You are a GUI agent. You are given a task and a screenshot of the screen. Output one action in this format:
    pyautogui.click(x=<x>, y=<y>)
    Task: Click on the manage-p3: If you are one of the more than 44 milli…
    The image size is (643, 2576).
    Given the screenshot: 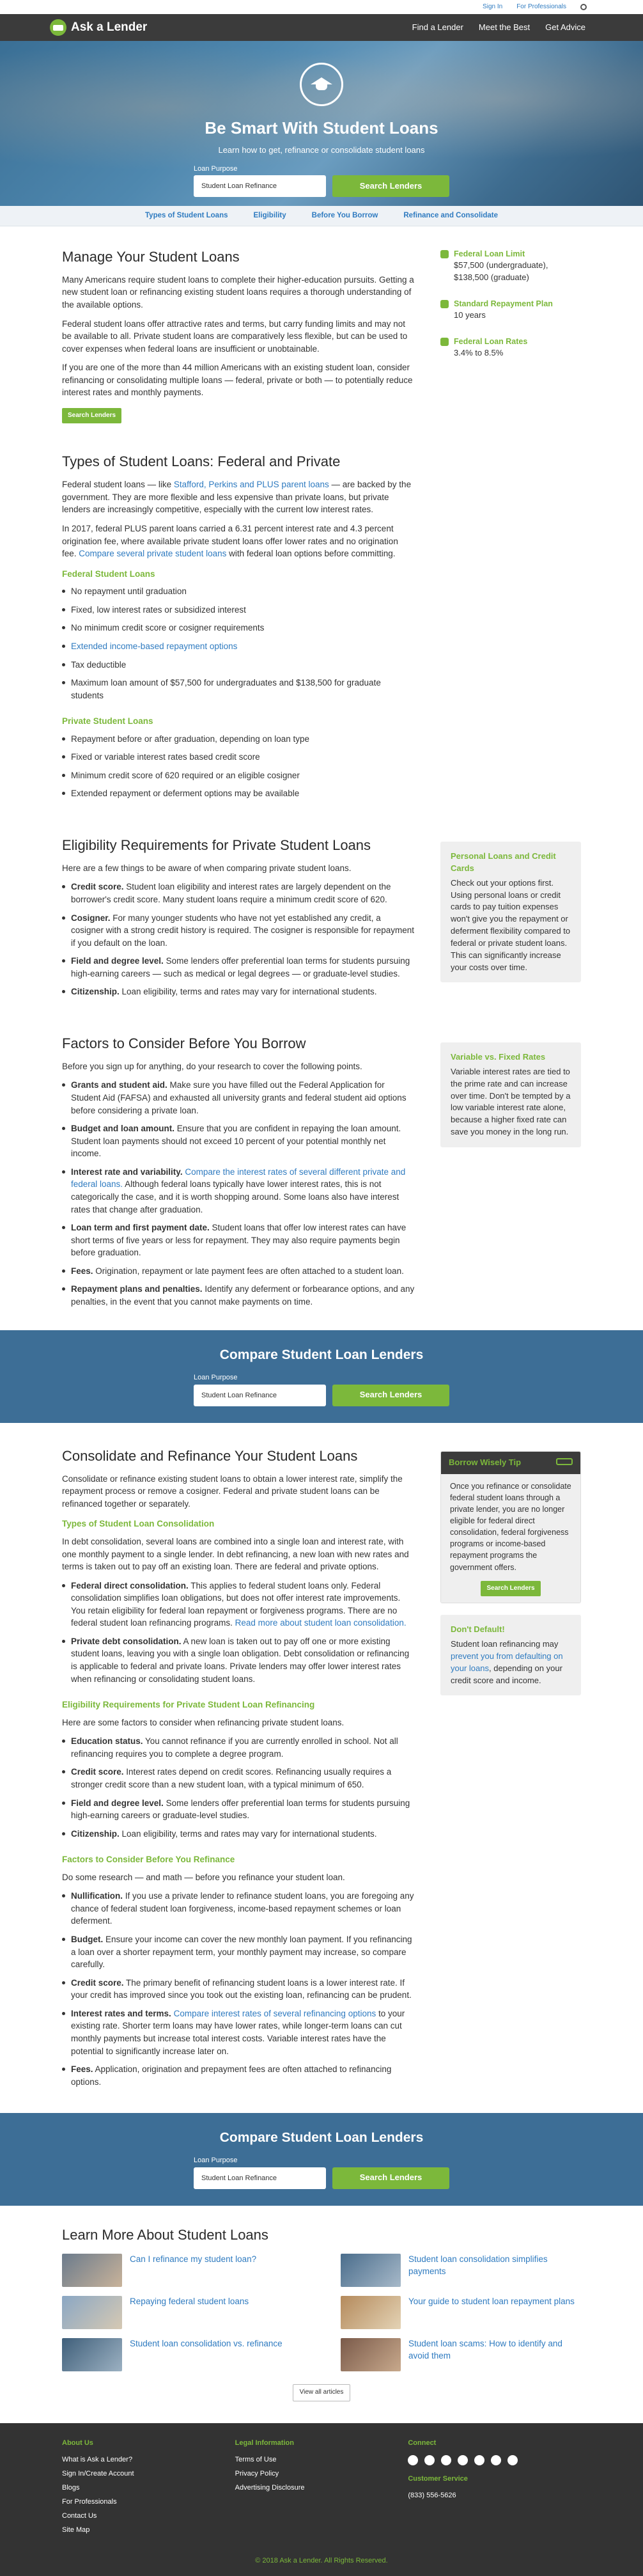 What is the action you would take?
    pyautogui.click(x=238, y=380)
    